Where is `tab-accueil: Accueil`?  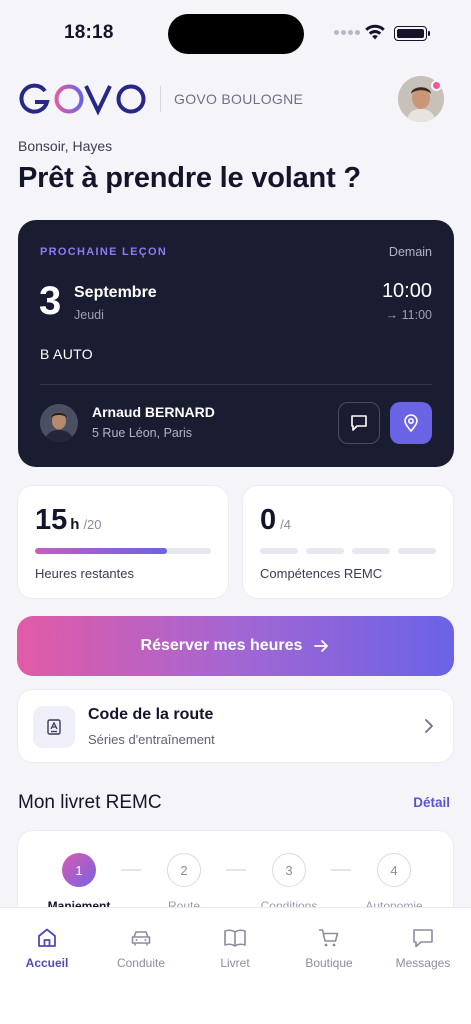
tab-accueil: Accueil is located at coordinates (47, 947).